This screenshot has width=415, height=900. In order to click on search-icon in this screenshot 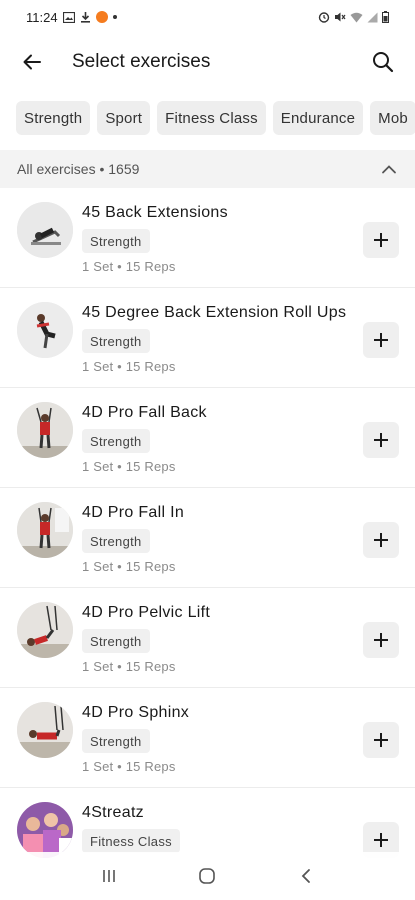, I will do `click(383, 62)`.